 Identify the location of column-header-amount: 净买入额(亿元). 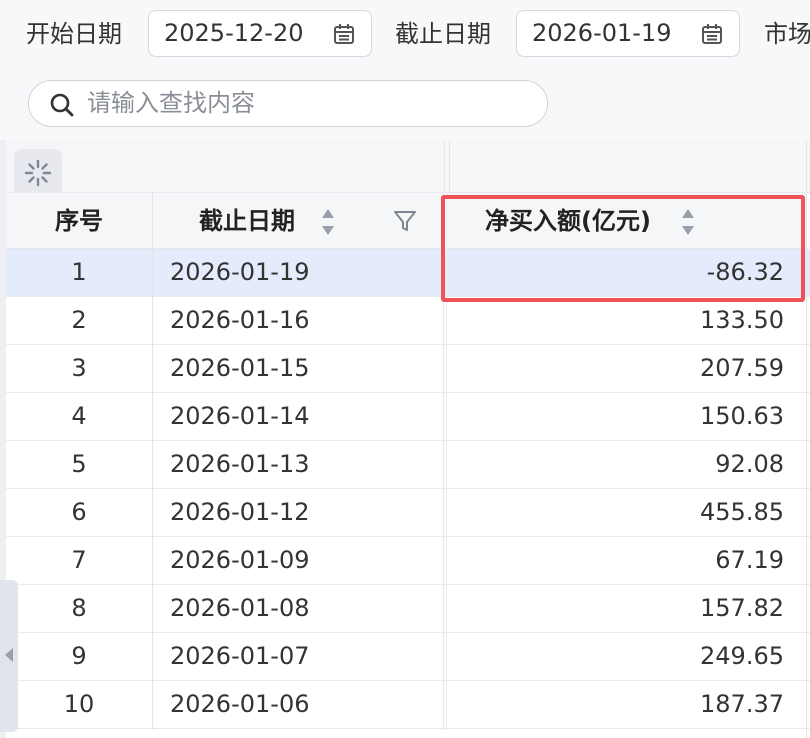
(626, 221).